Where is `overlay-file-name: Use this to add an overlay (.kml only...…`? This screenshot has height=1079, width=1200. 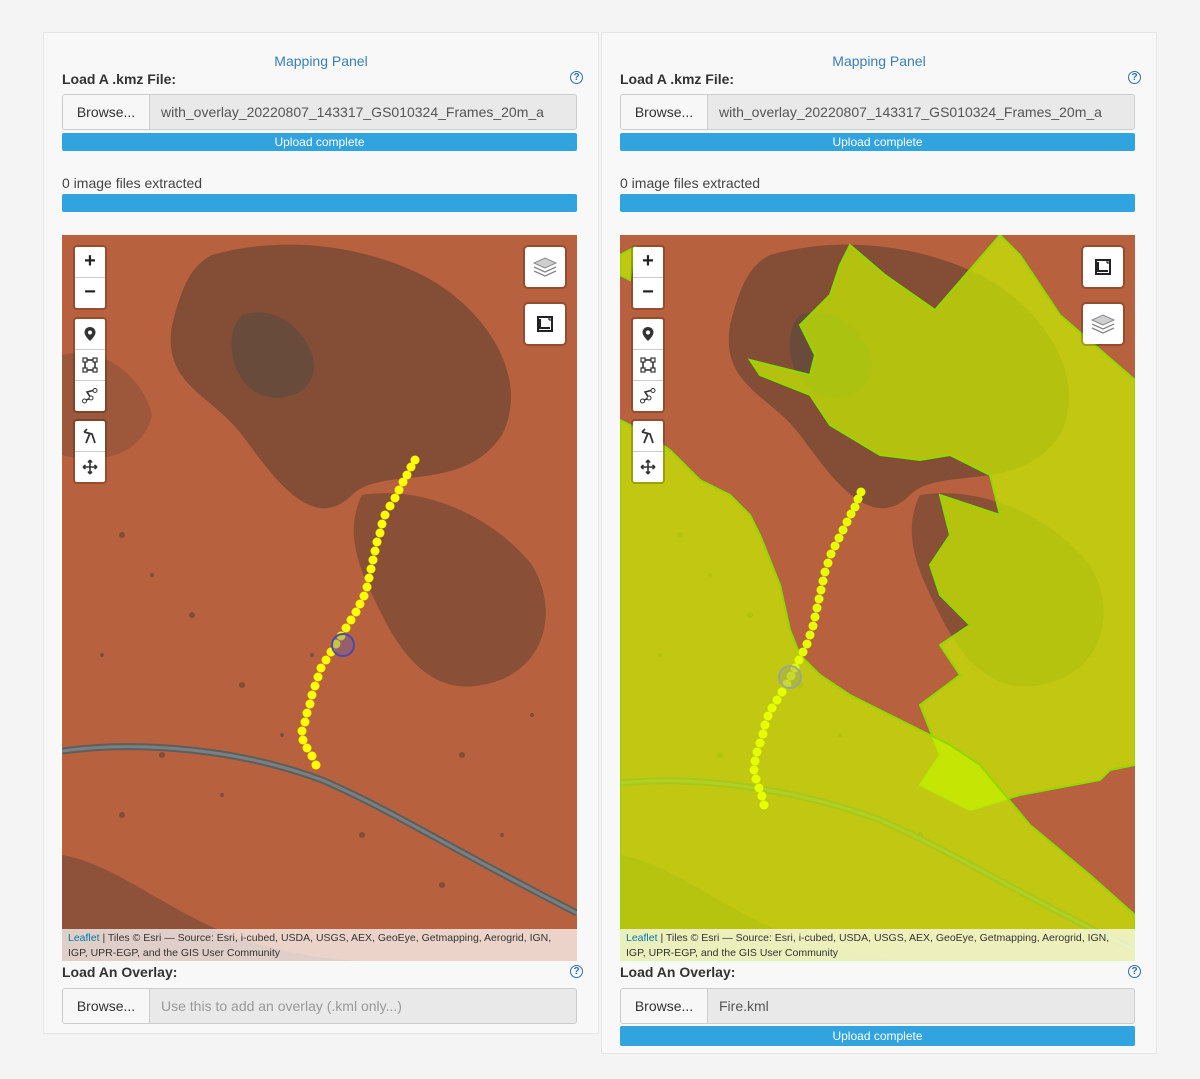
overlay-file-name: Use this to add an overlay (.kml only...… is located at coordinates (281, 1006).